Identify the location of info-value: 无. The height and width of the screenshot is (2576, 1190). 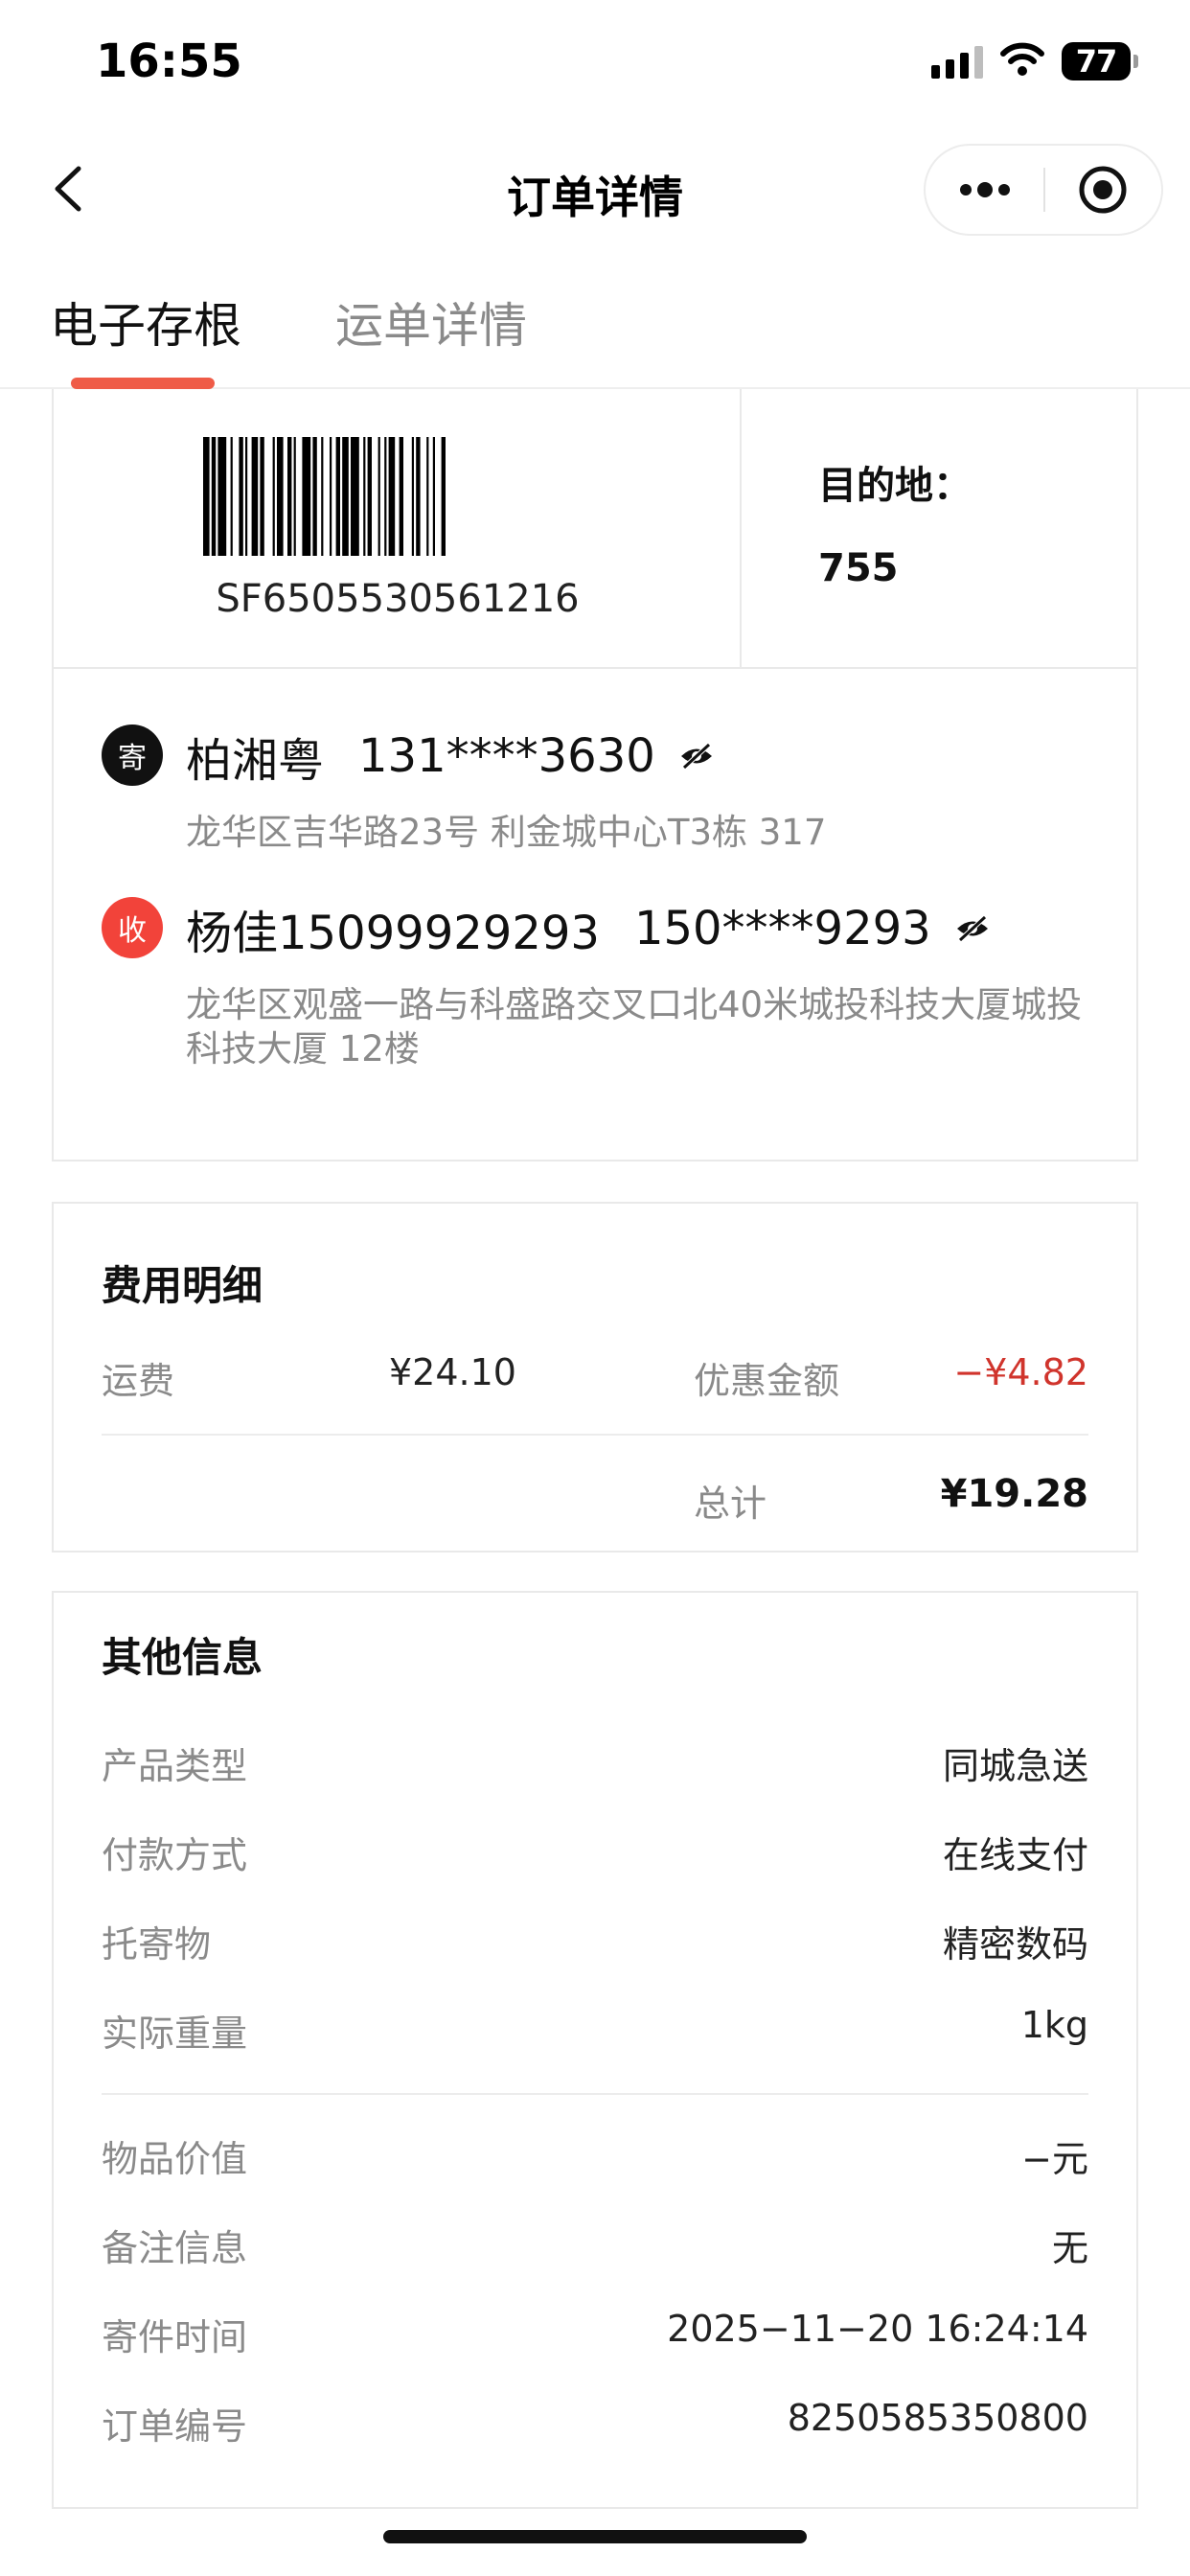
(1070, 2248).